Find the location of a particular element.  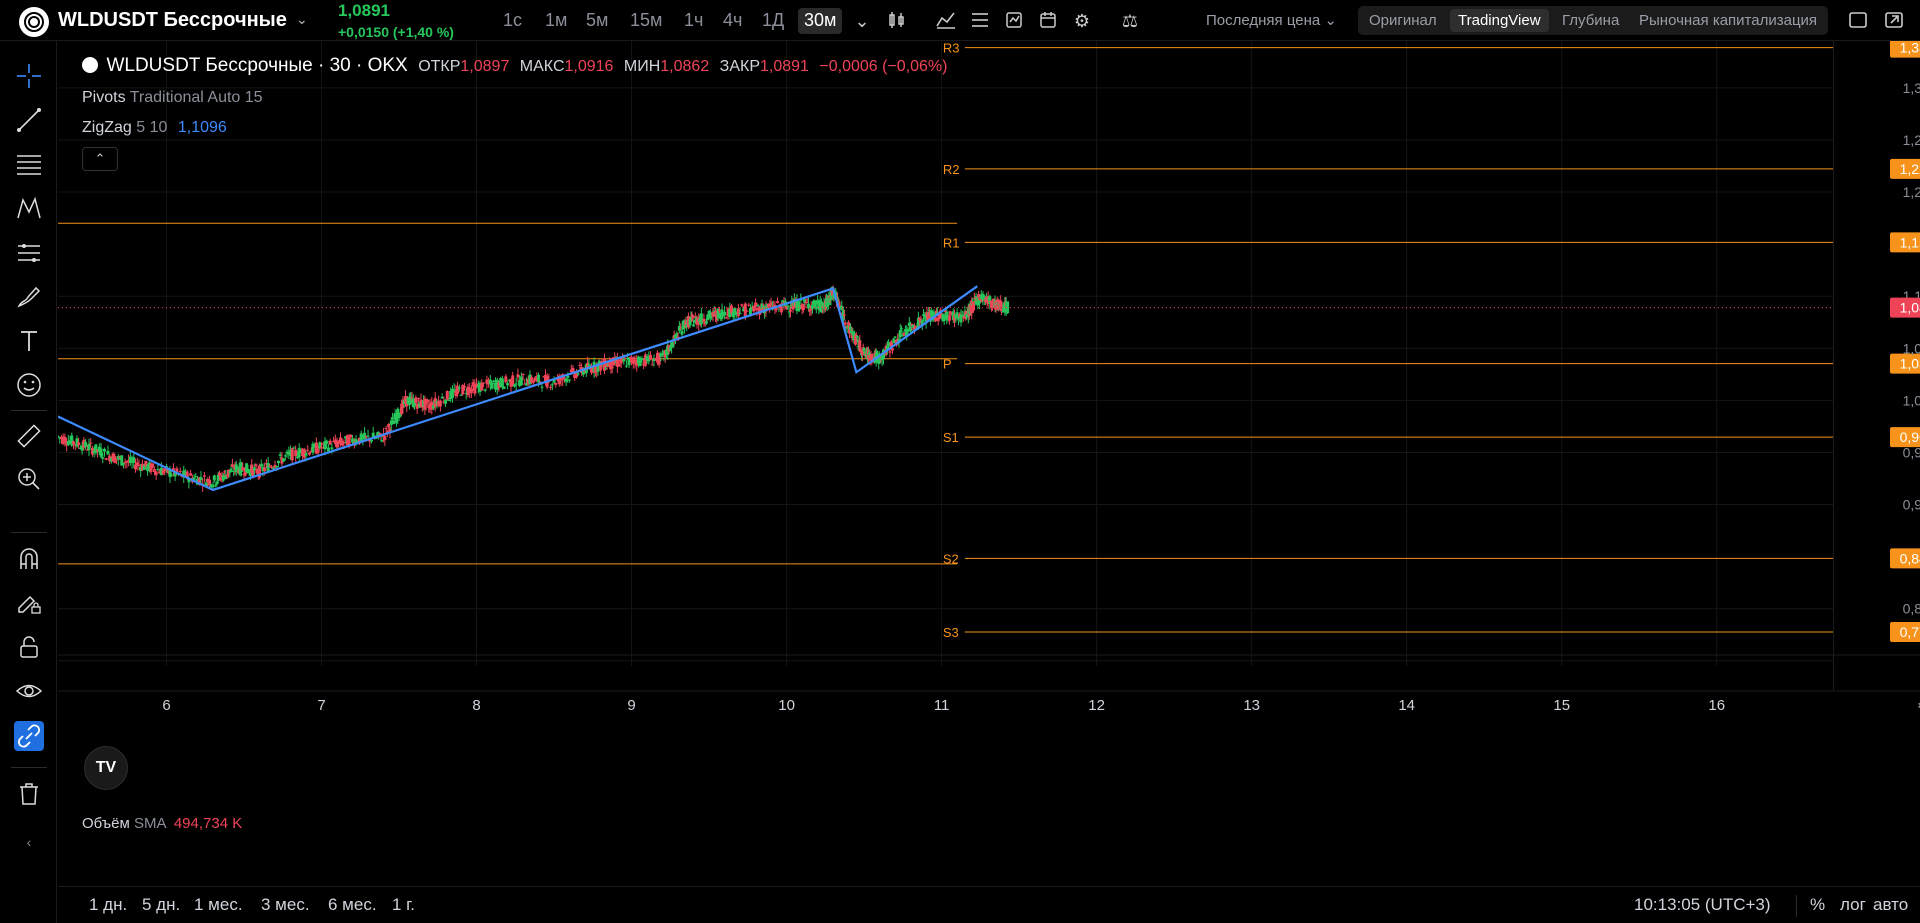

timeframe-1s: 1с is located at coordinates (512, 21).